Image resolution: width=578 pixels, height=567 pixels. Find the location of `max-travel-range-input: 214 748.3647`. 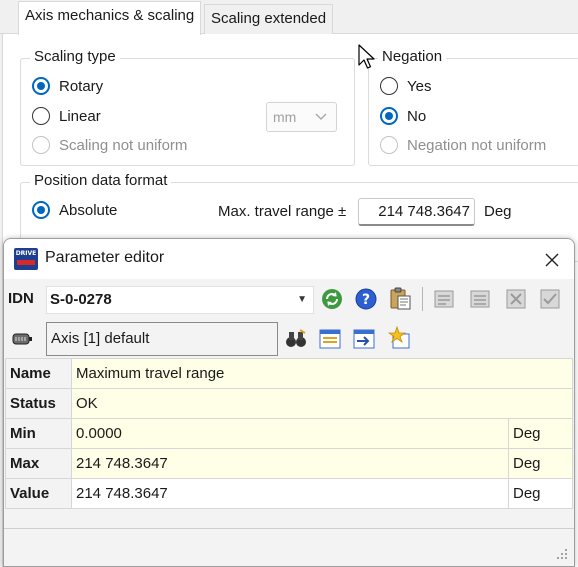

max-travel-range-input: 214 748.3647 is located at coordinates (416, 212).